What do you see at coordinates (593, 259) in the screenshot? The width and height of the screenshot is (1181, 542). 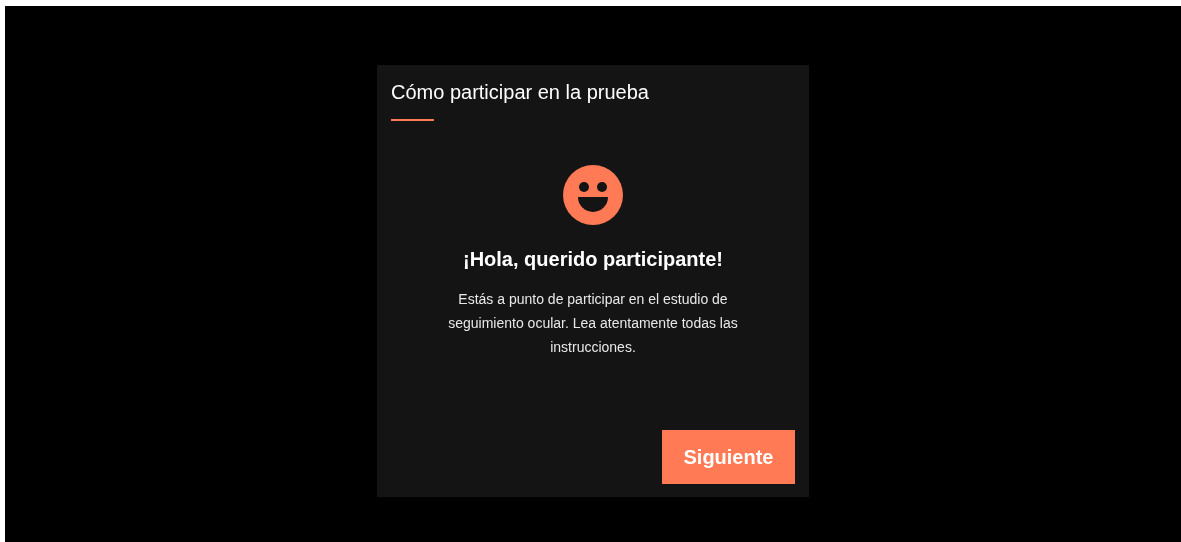 I see `greeting-heading: ¡Hola, querido participante!` at bounding box center [593, 259].